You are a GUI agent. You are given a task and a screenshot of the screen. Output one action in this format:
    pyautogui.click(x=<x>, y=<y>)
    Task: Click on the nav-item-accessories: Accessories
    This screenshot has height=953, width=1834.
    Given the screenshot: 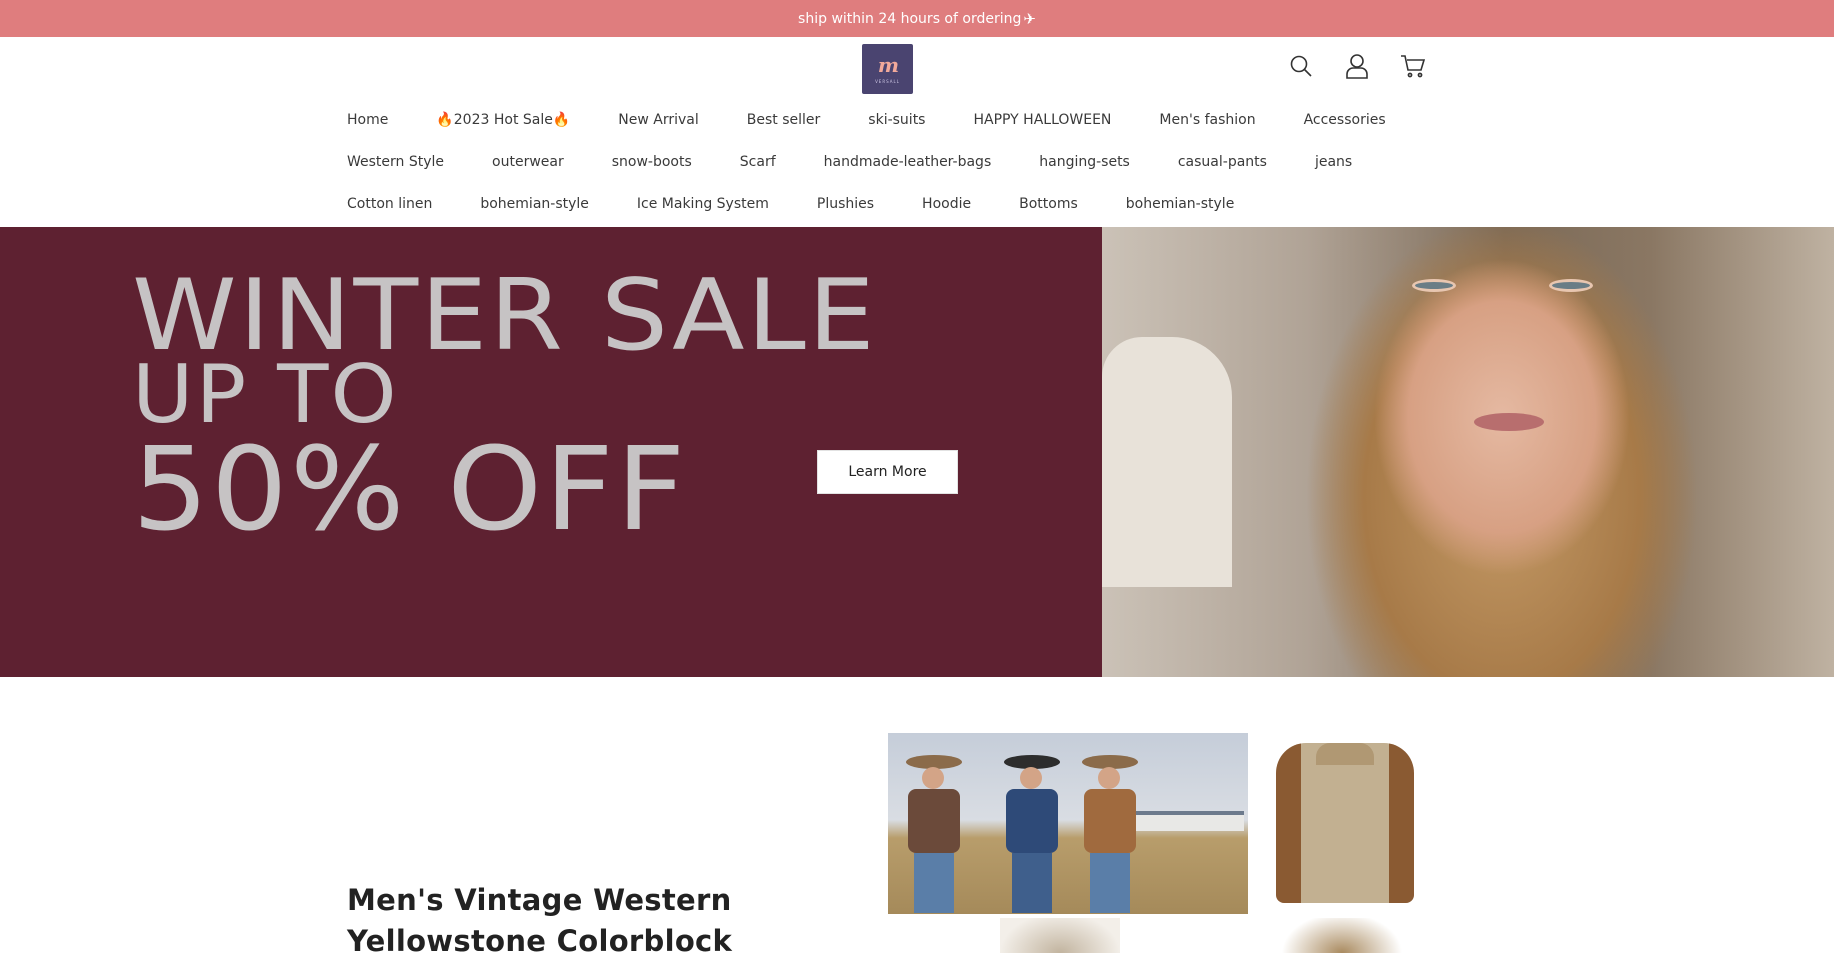 What is the action you would take?
    pyautogui.click(x=1345, y=120)
    